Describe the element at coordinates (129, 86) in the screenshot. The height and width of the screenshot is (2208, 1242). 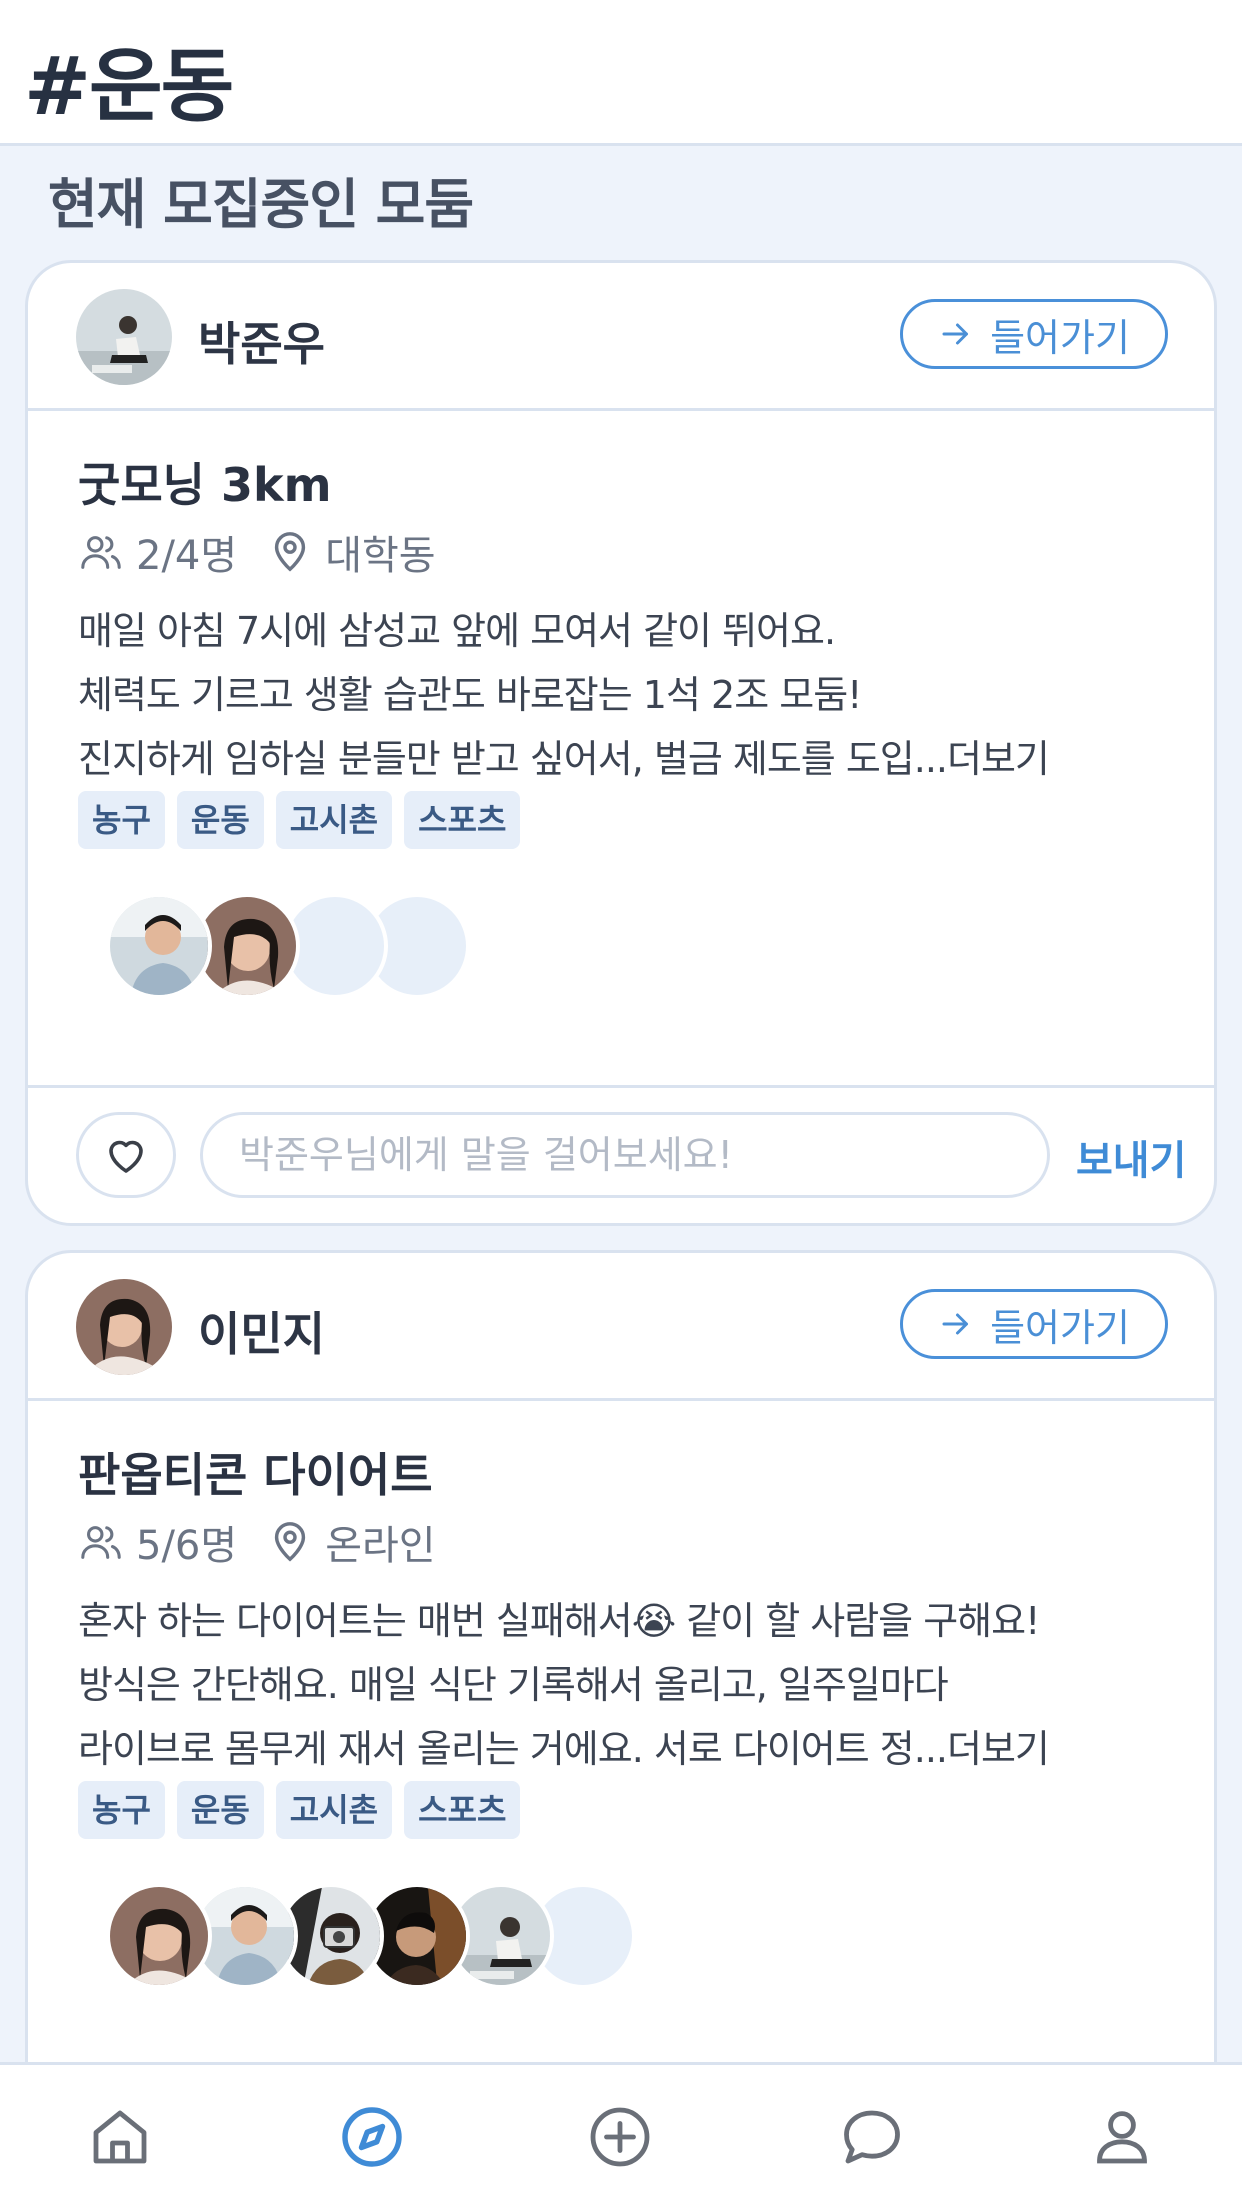
I see `page-title: #운동` at that location.